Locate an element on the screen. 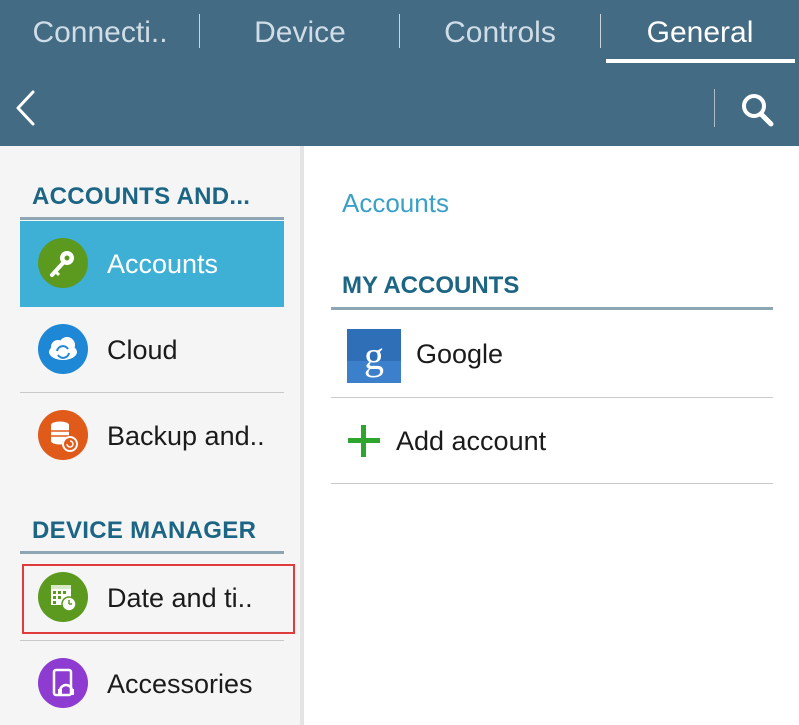 The width and height of the screenshot is (799, 725). tab-connections: Connecti.. is located at coordinates (100, 34).